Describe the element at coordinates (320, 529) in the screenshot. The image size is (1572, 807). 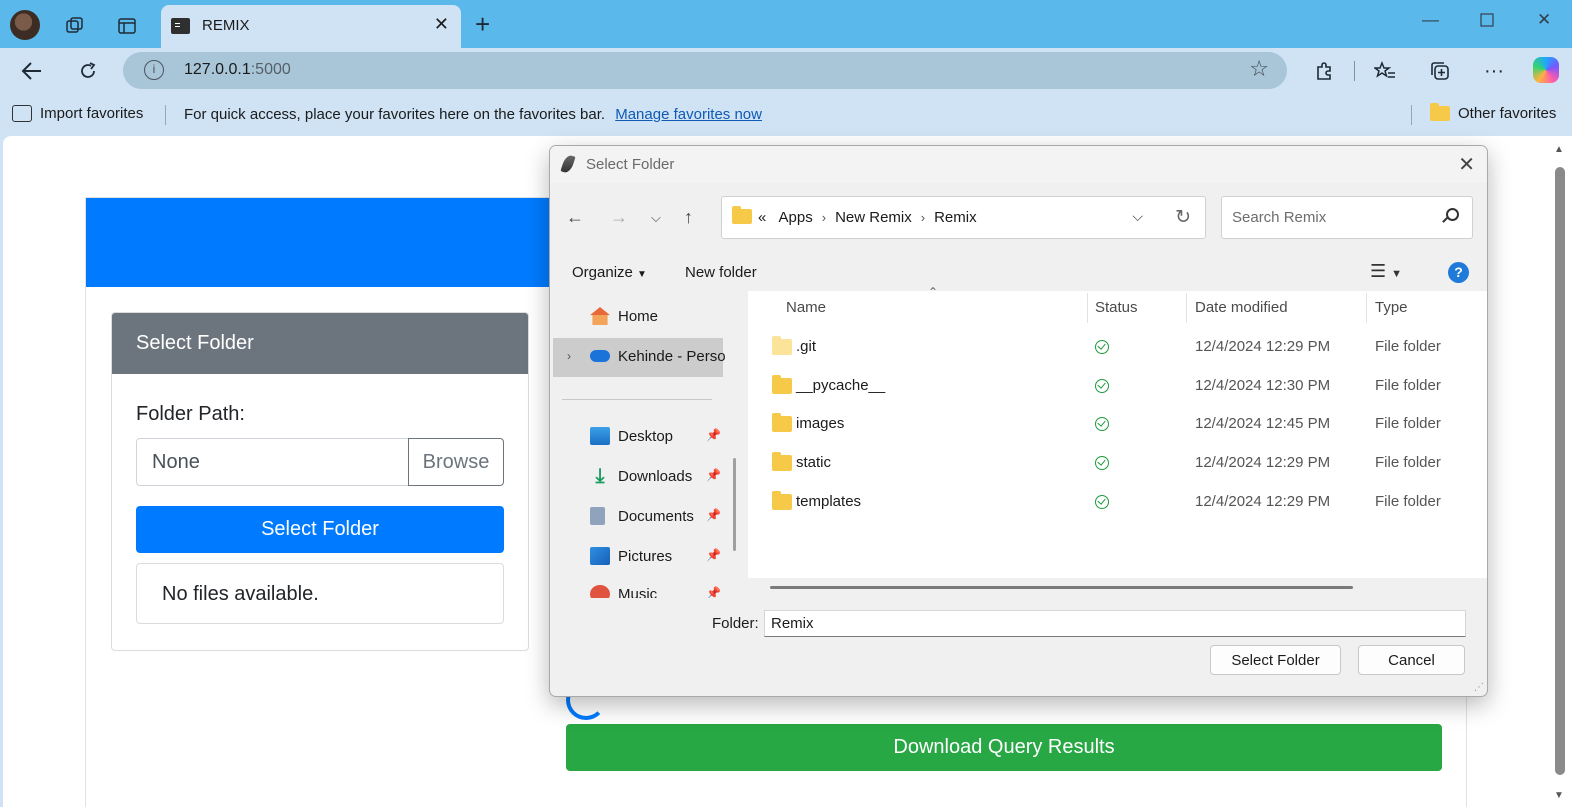
I see `select-folder-button: Select Folder` at that location.